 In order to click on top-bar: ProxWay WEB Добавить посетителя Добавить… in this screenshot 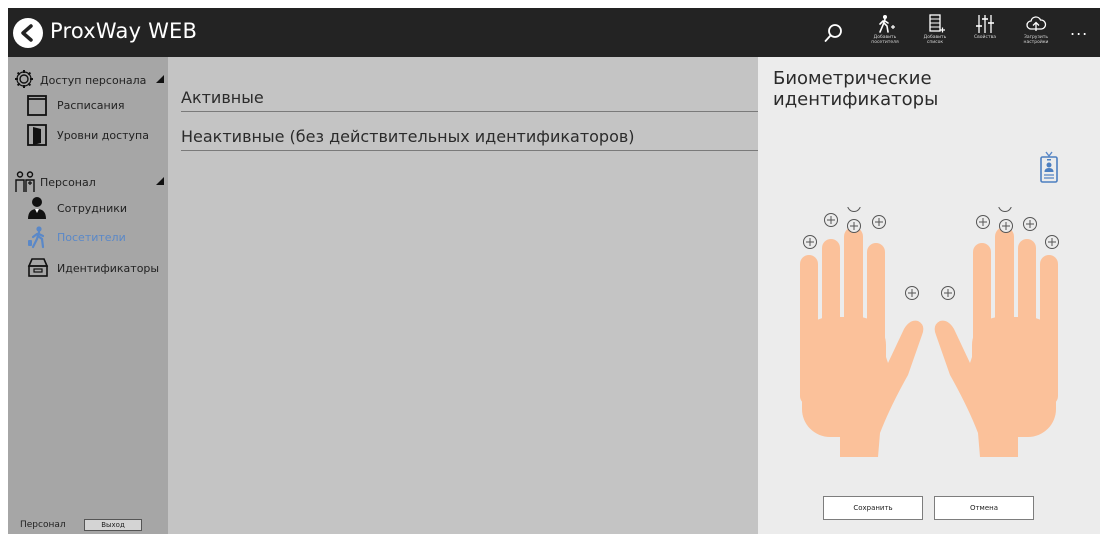, I will do `click(554, 32)`.